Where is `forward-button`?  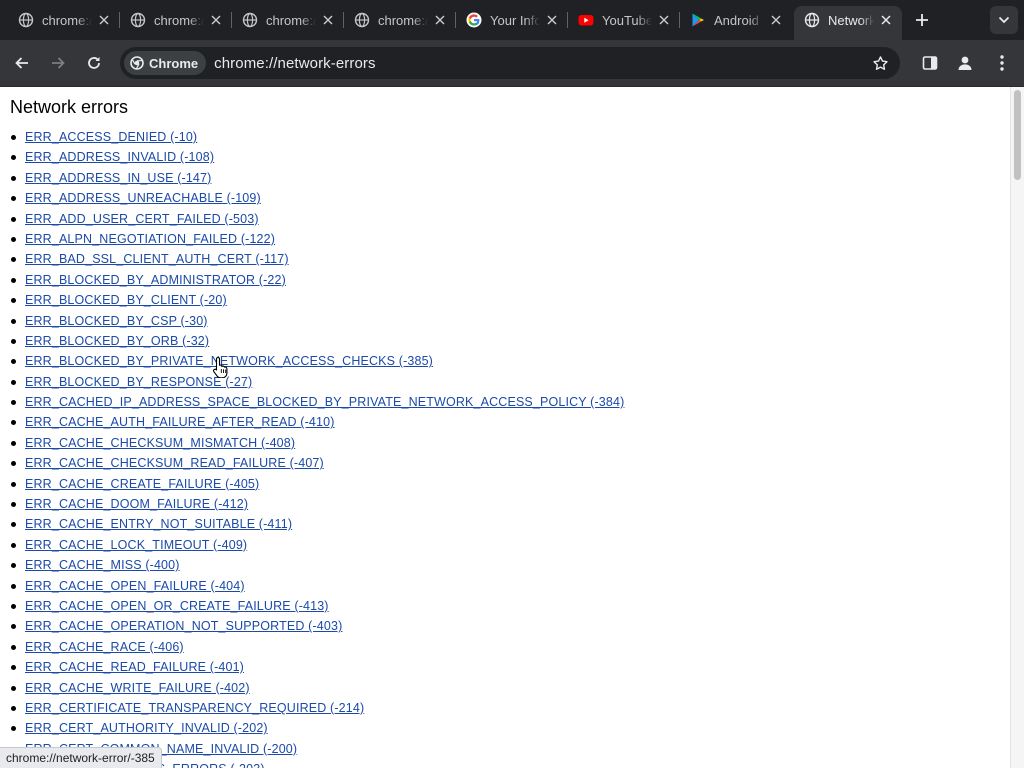
forward-button is located at coordinates (58, 63).